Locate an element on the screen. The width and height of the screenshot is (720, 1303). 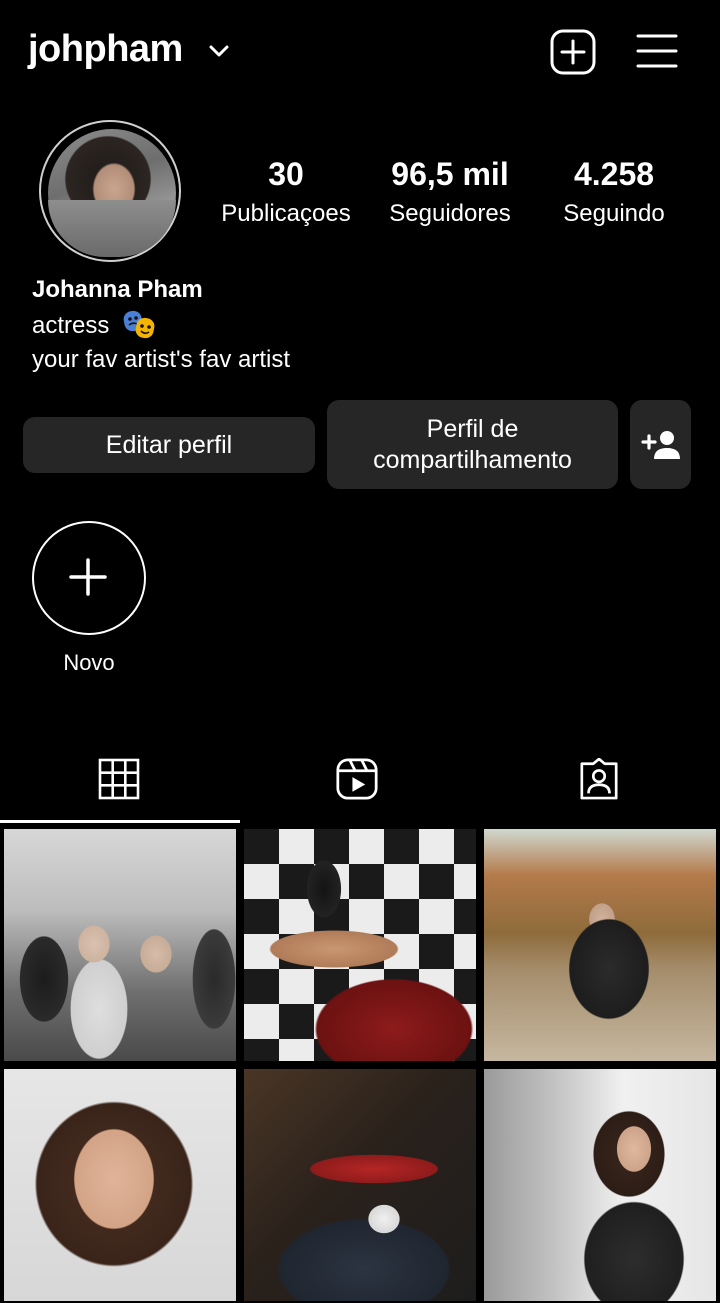
profile-full-name: Johanna Pham is located at coordinates (117, 289).